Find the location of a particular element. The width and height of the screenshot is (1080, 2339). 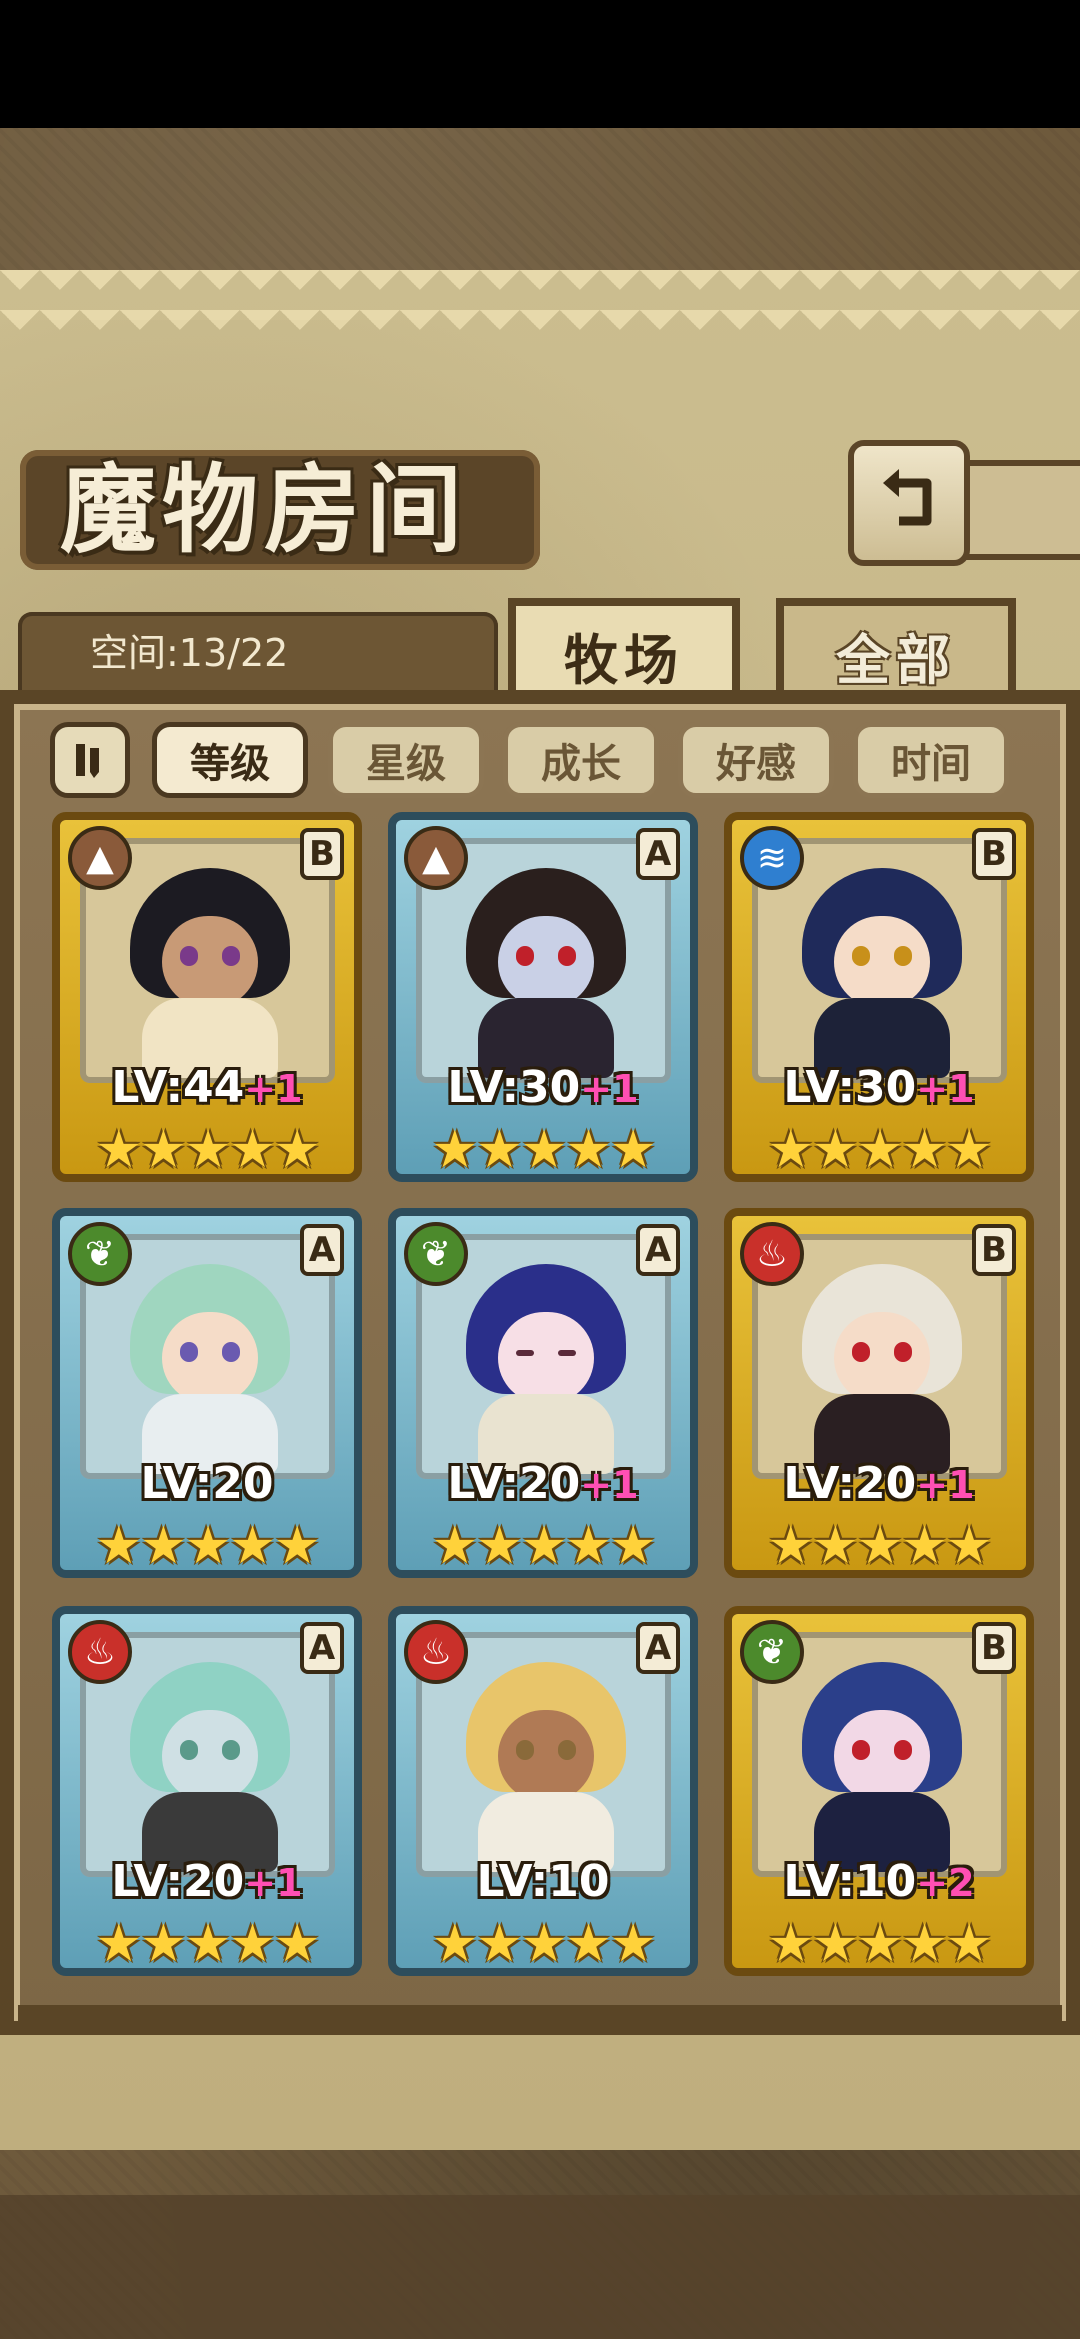

tab-all: 全部 is located at coordinates (896, 651).